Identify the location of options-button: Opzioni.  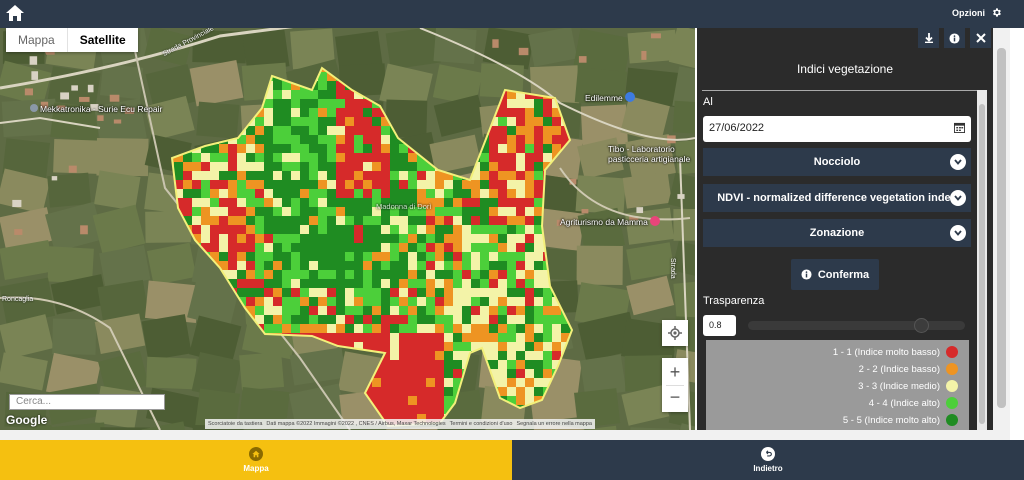
(977, 12).